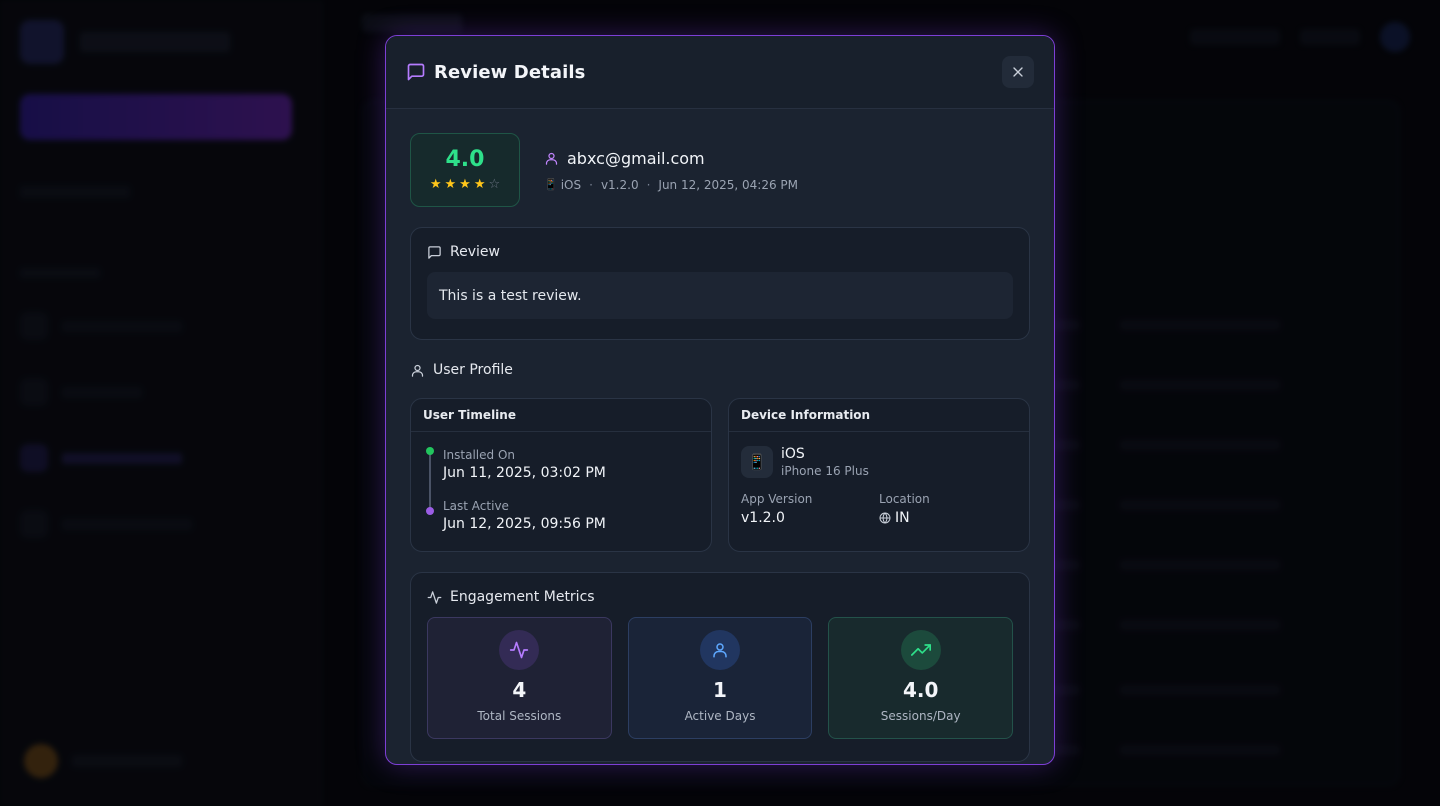  I want to click on metric-value: 4, so click(519, 690).